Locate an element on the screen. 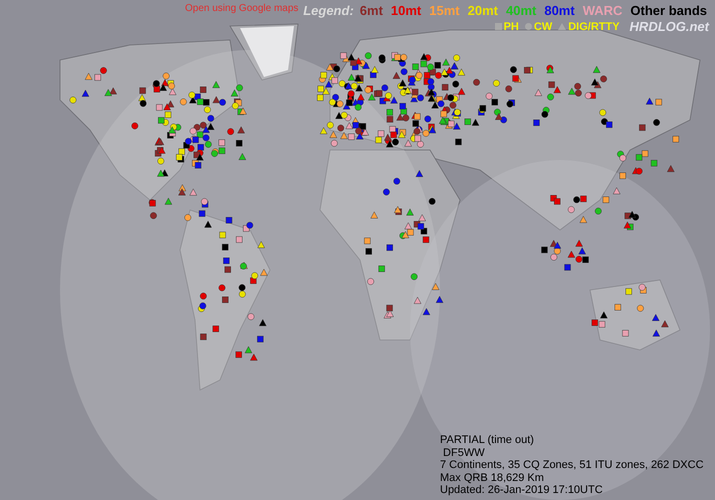  band-label: Other bands is located at coordinates (668, 10).